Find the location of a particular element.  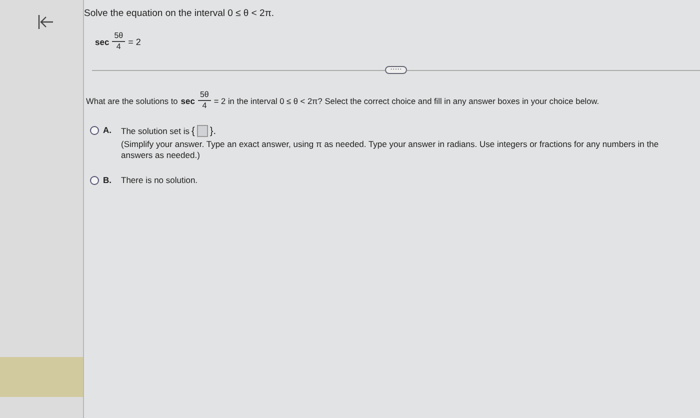

brace: { is located at coordinates (193, 131).